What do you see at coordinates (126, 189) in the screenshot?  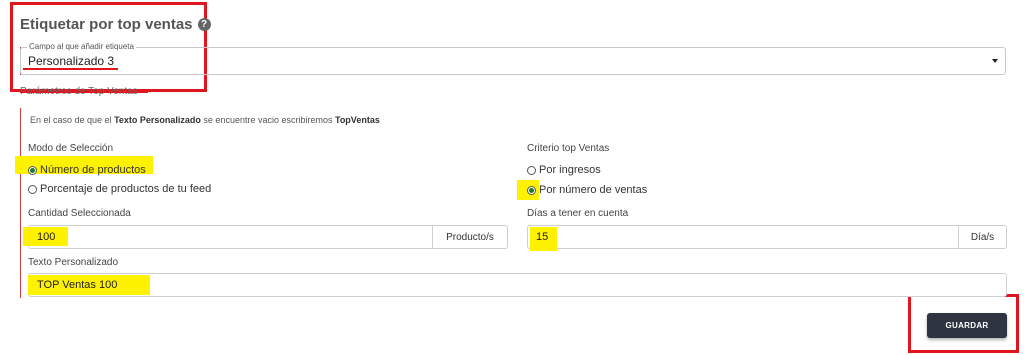 I see `radio-label: Porcentaje de productos de tu feed` at bounding box center [126, 189].